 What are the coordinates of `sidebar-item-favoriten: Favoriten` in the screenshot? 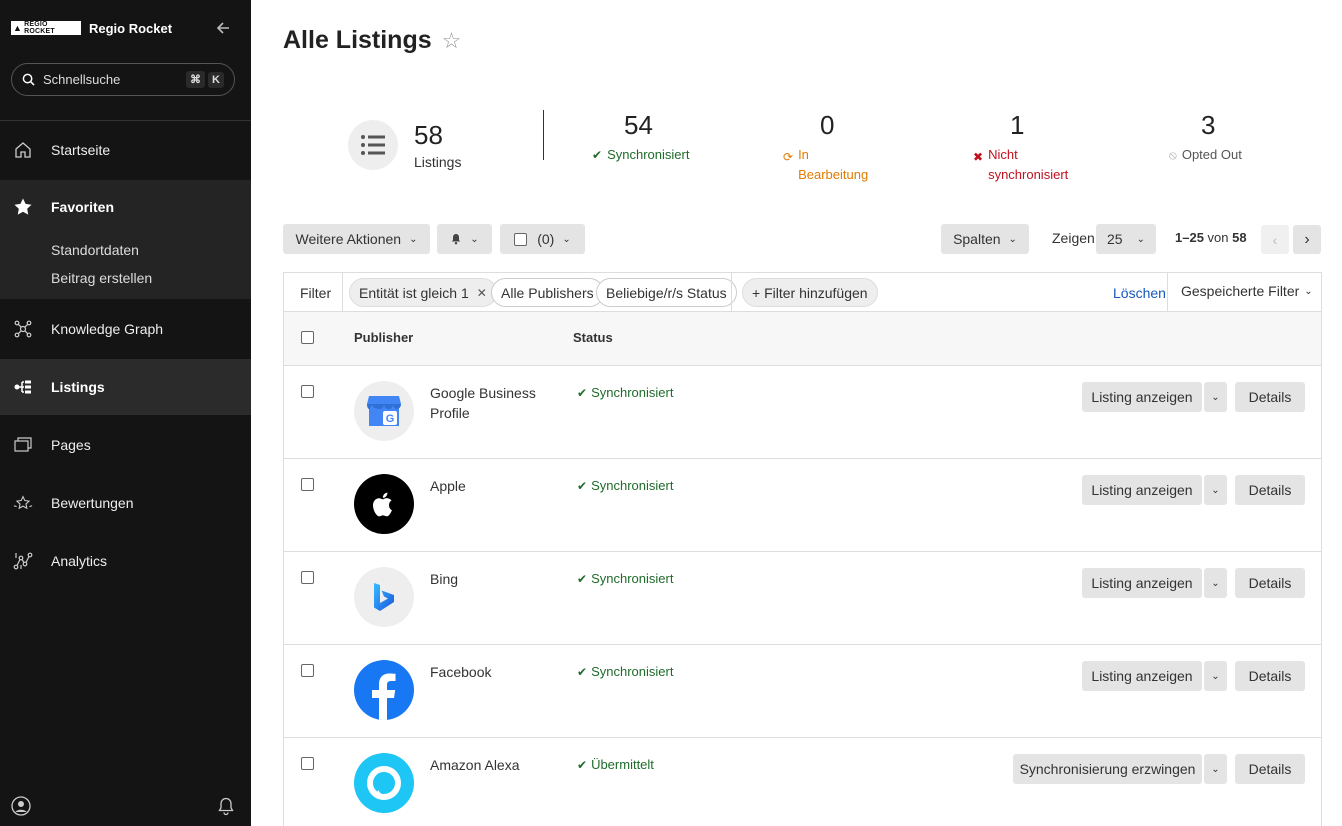 It's located at (125, 207).